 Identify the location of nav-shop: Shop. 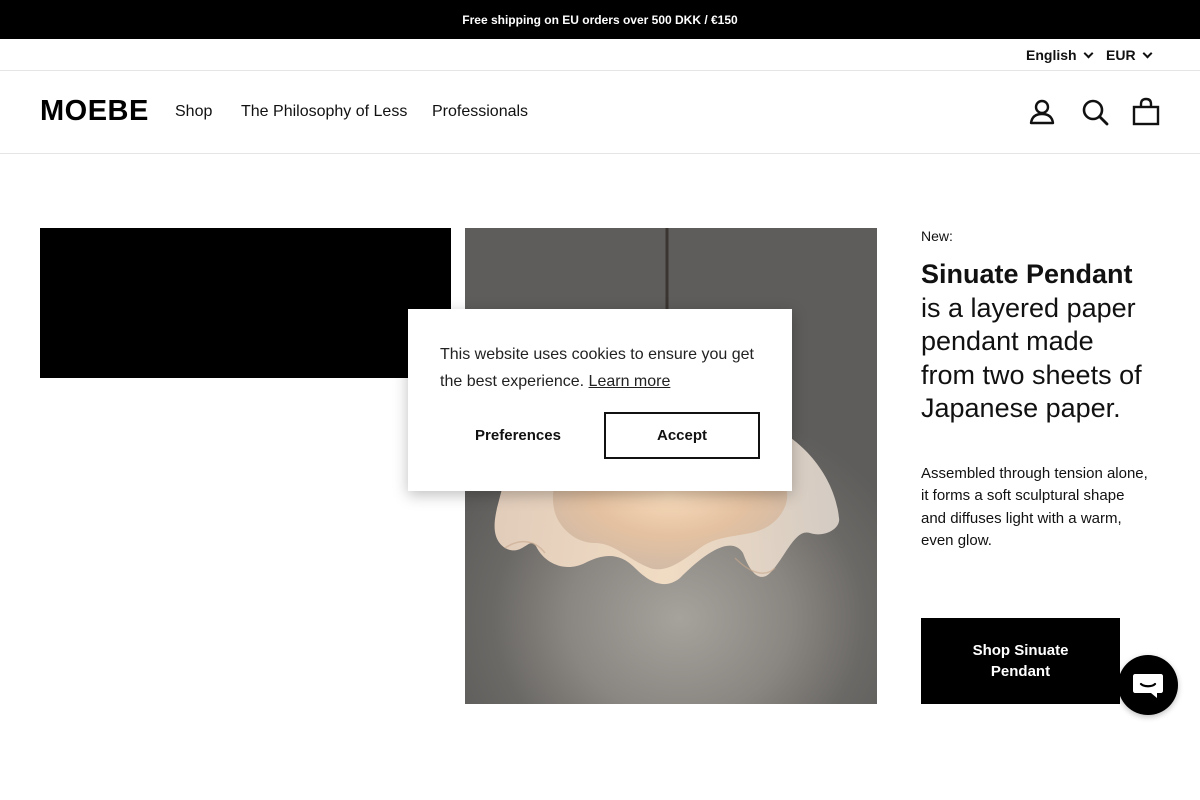
(193, 112).